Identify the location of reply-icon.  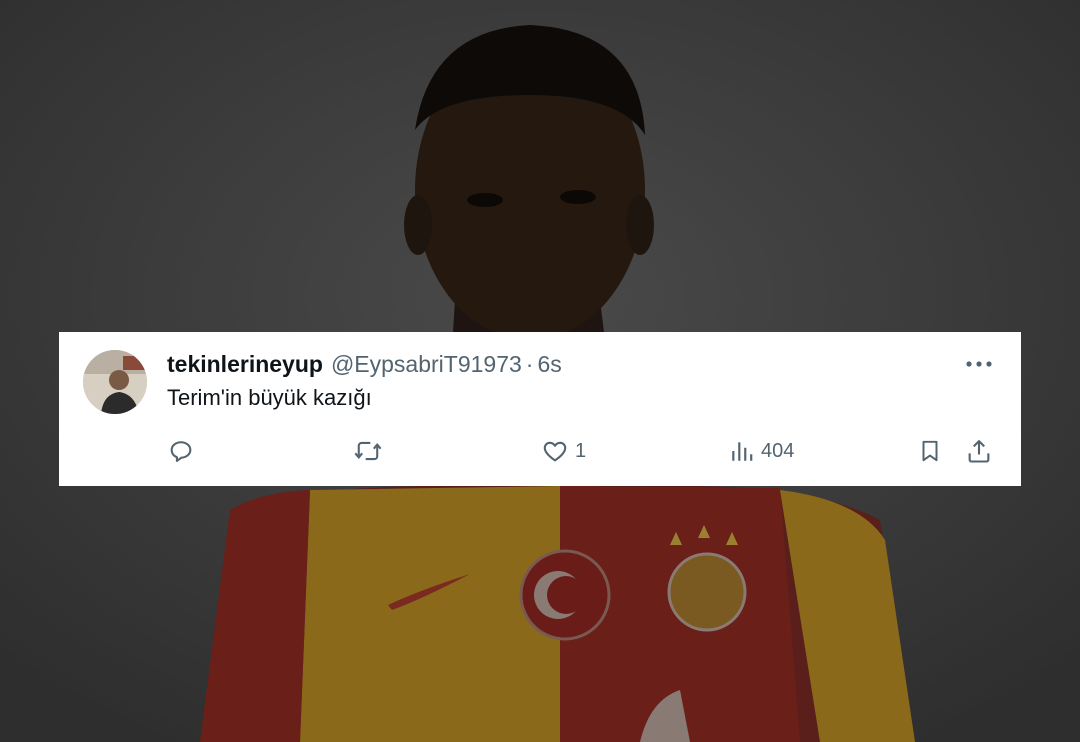
(181, 451).